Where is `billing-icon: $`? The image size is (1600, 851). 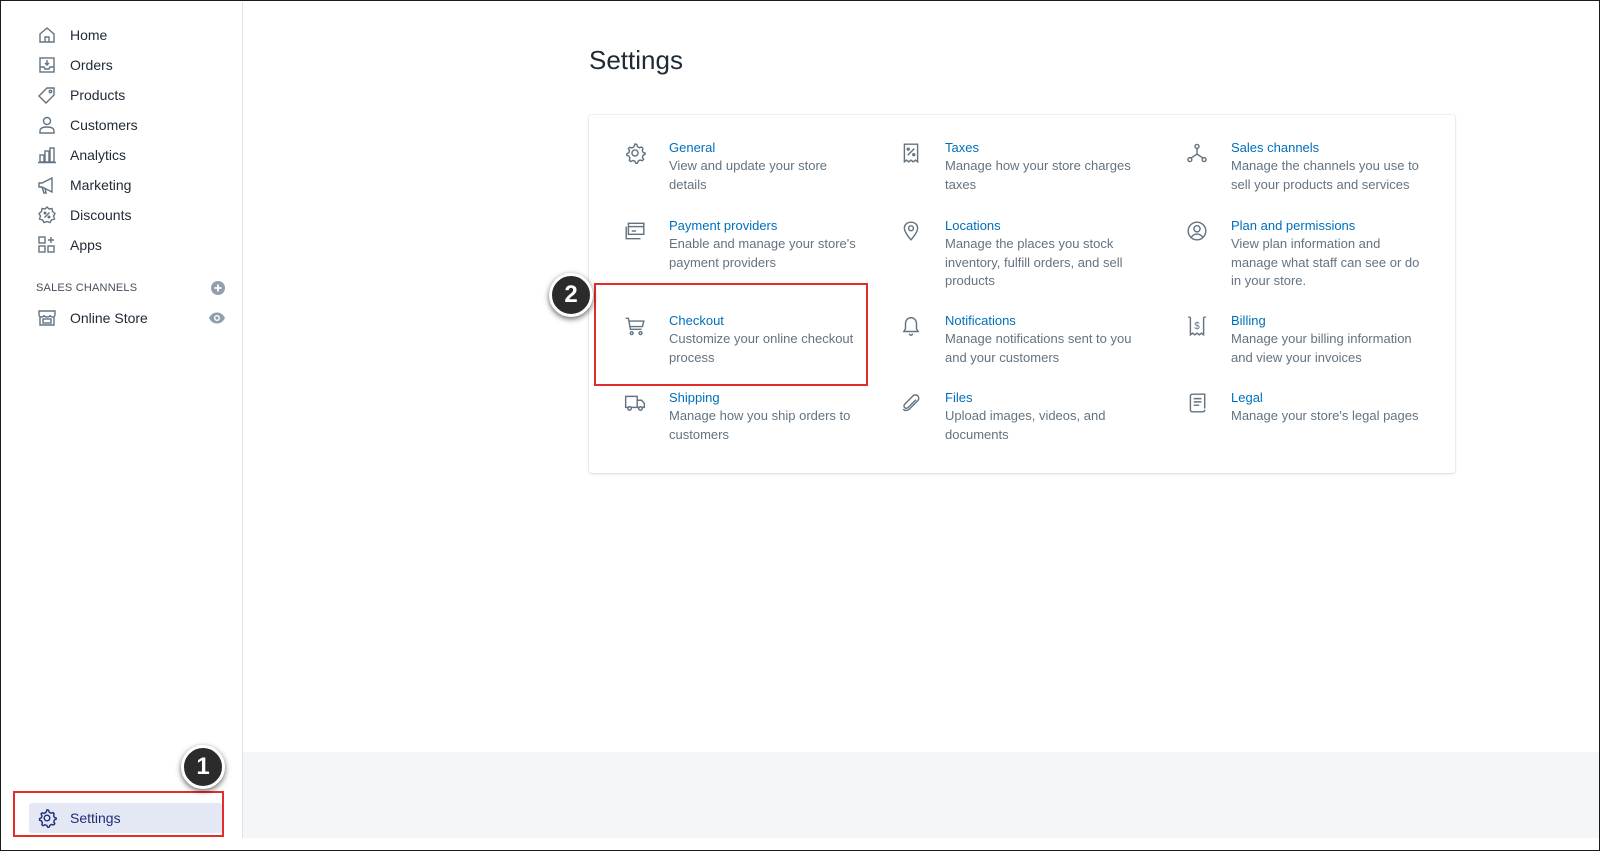
billing-icon: $ is located at coordinates (1197, 326).